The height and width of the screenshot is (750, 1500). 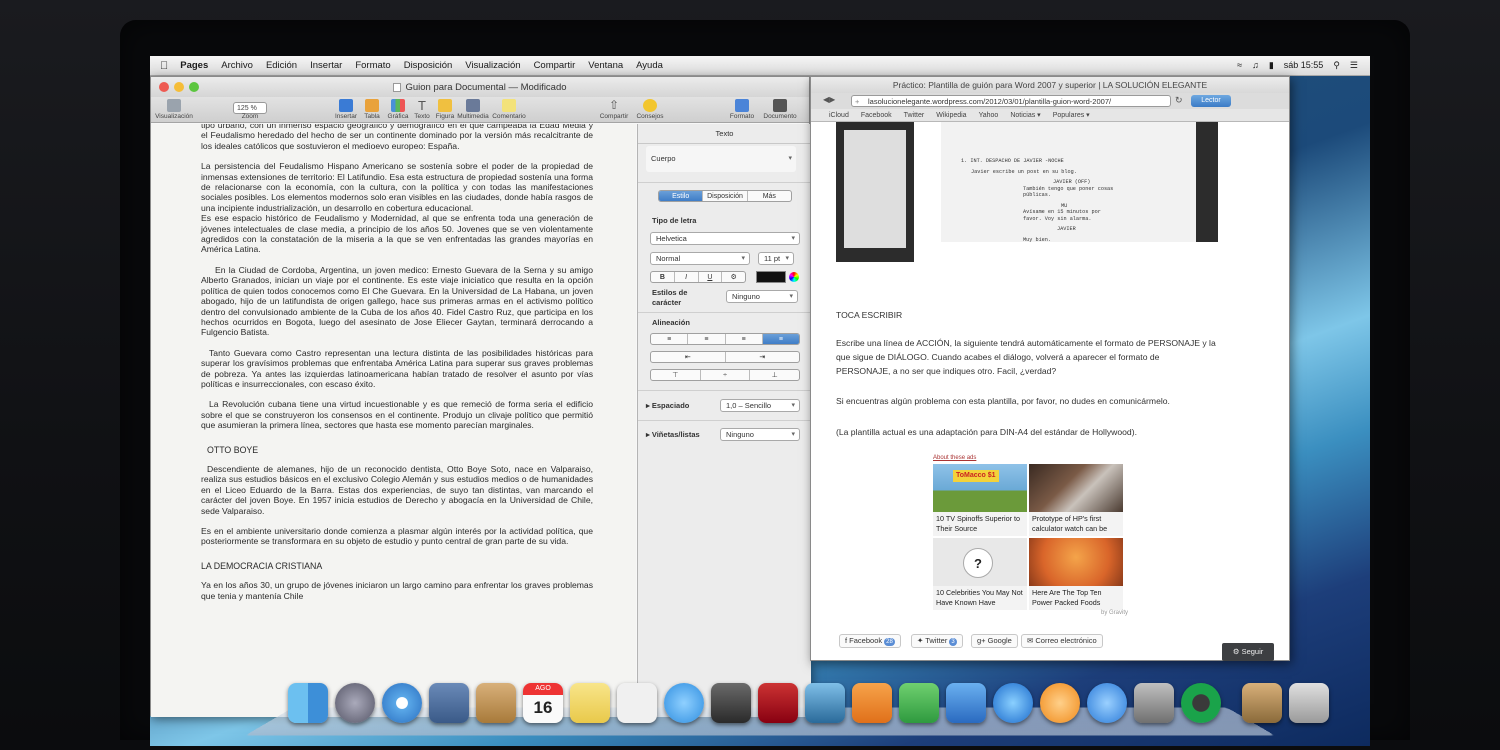 I want to click on facetime-icon, so click(x=731, y=703).